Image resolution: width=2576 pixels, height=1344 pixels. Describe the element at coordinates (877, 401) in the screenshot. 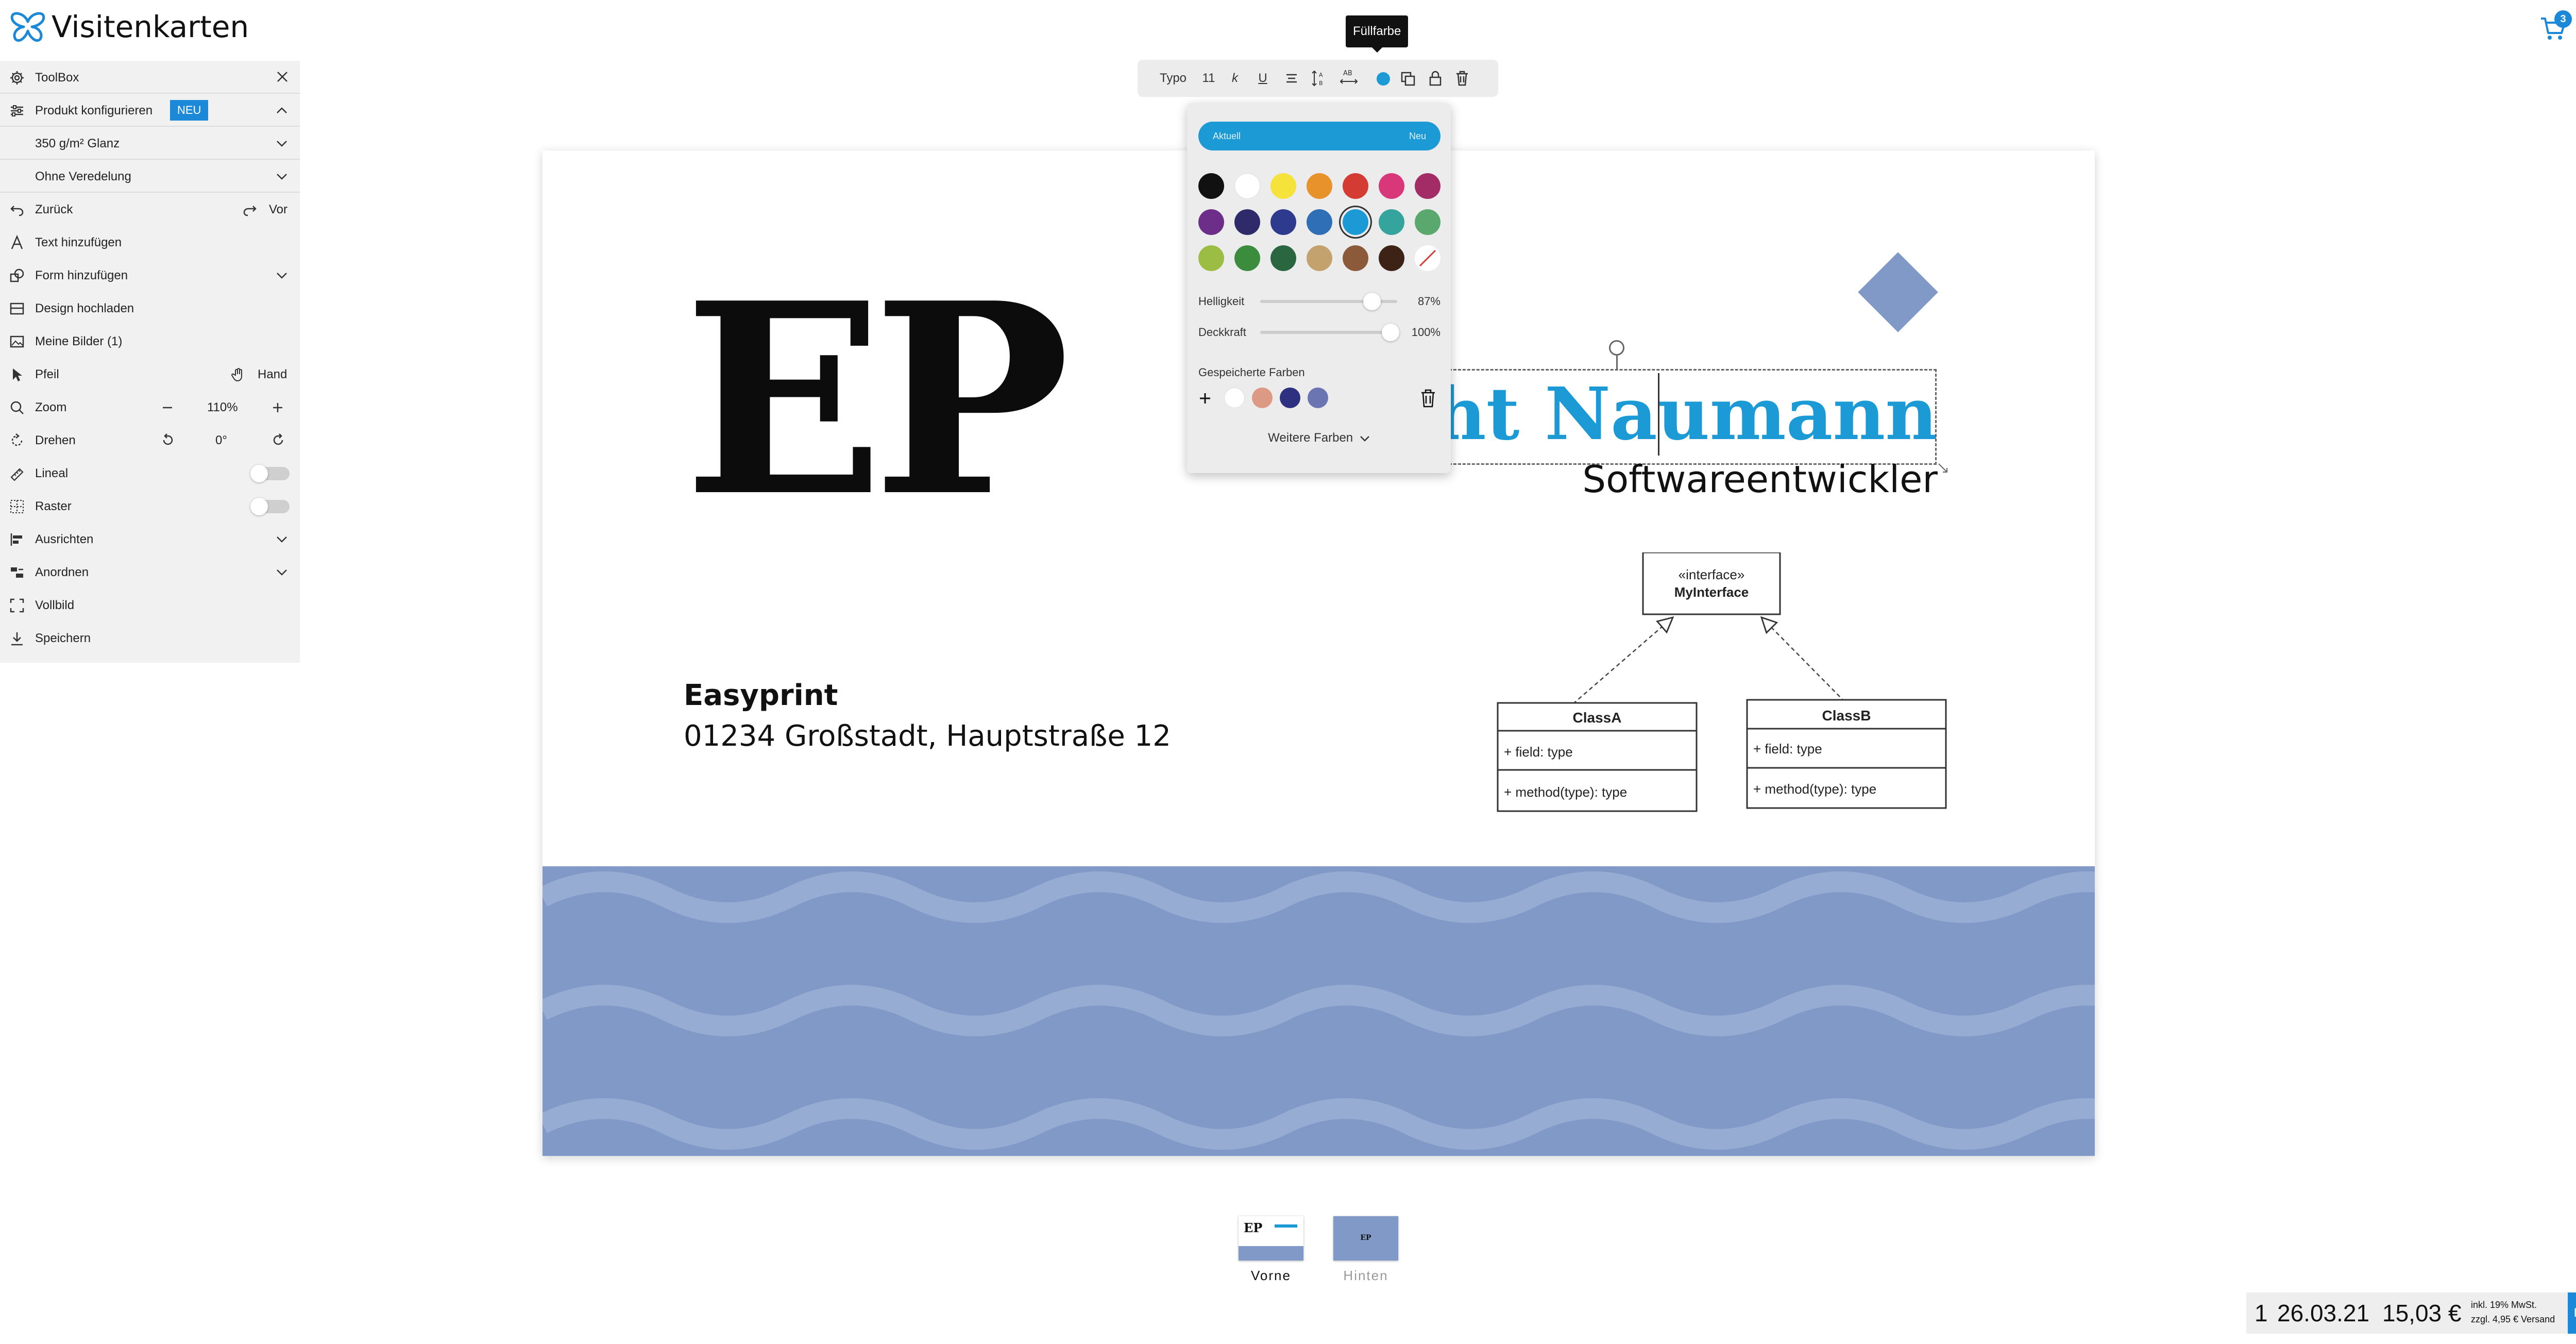

I see `card-logo-text: EP` at that location.